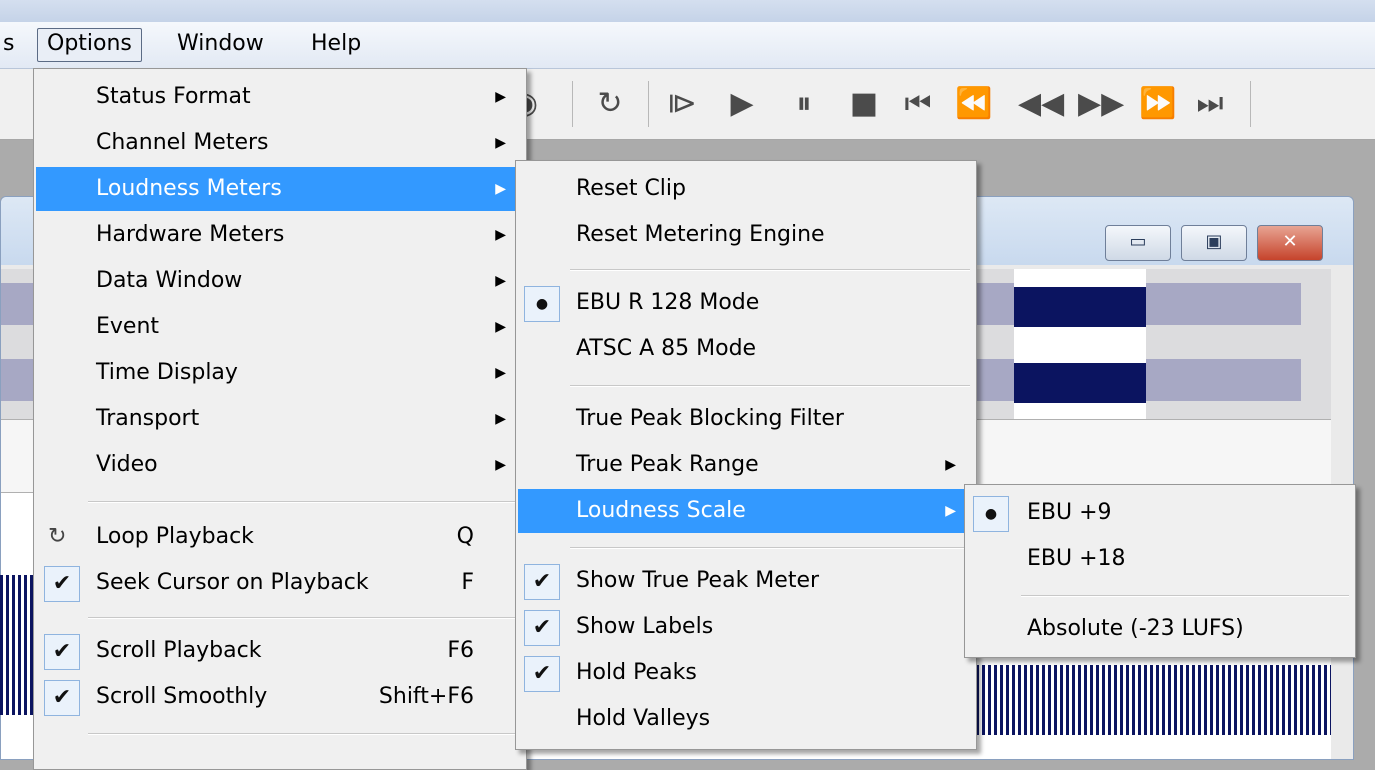  I want to click on minimize-button: ▭, so click(1138, 243).